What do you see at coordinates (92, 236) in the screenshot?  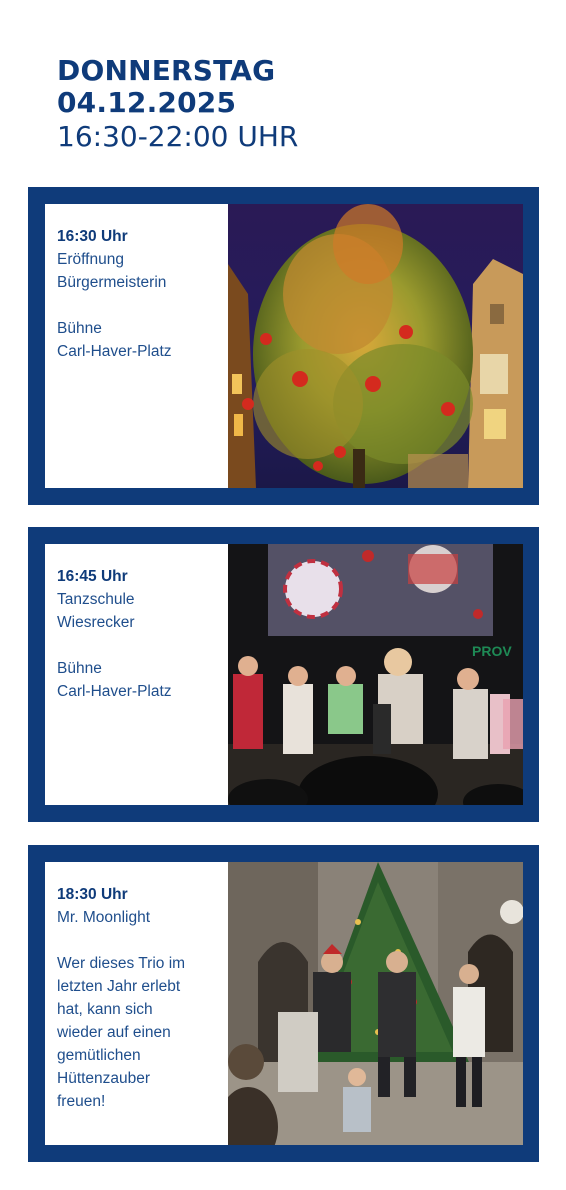 I see `event-time: 16:30 Uhr` at bounding box center [92, 236].